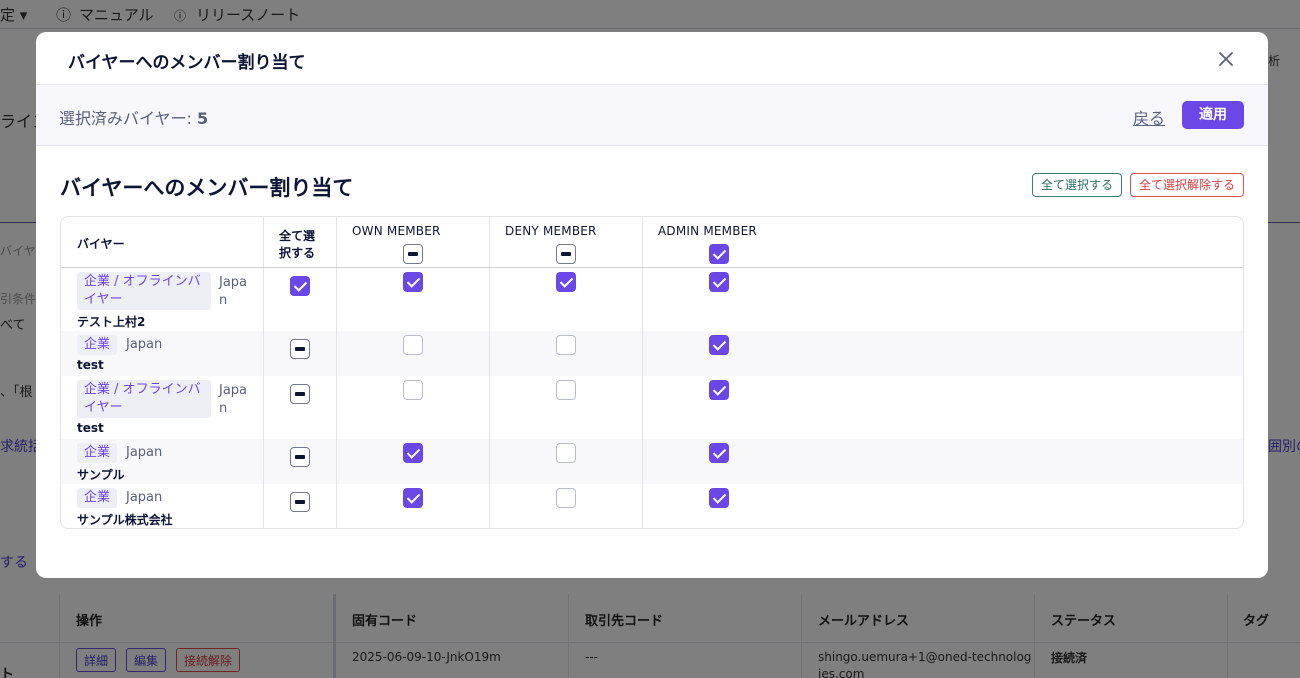 This screenshot has height=678, width=1300. What do you see at coordinates (187, 63) in the screenshot?
I see `modal-title: バイヤーへのメンバー割り当て` at bounding box center [187, 63].